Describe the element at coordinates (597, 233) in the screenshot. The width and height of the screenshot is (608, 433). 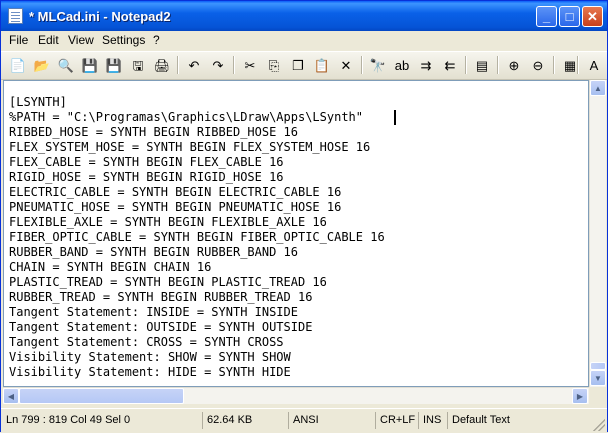
I see `vertical-scrollbar: ▲ ▼` at that location.